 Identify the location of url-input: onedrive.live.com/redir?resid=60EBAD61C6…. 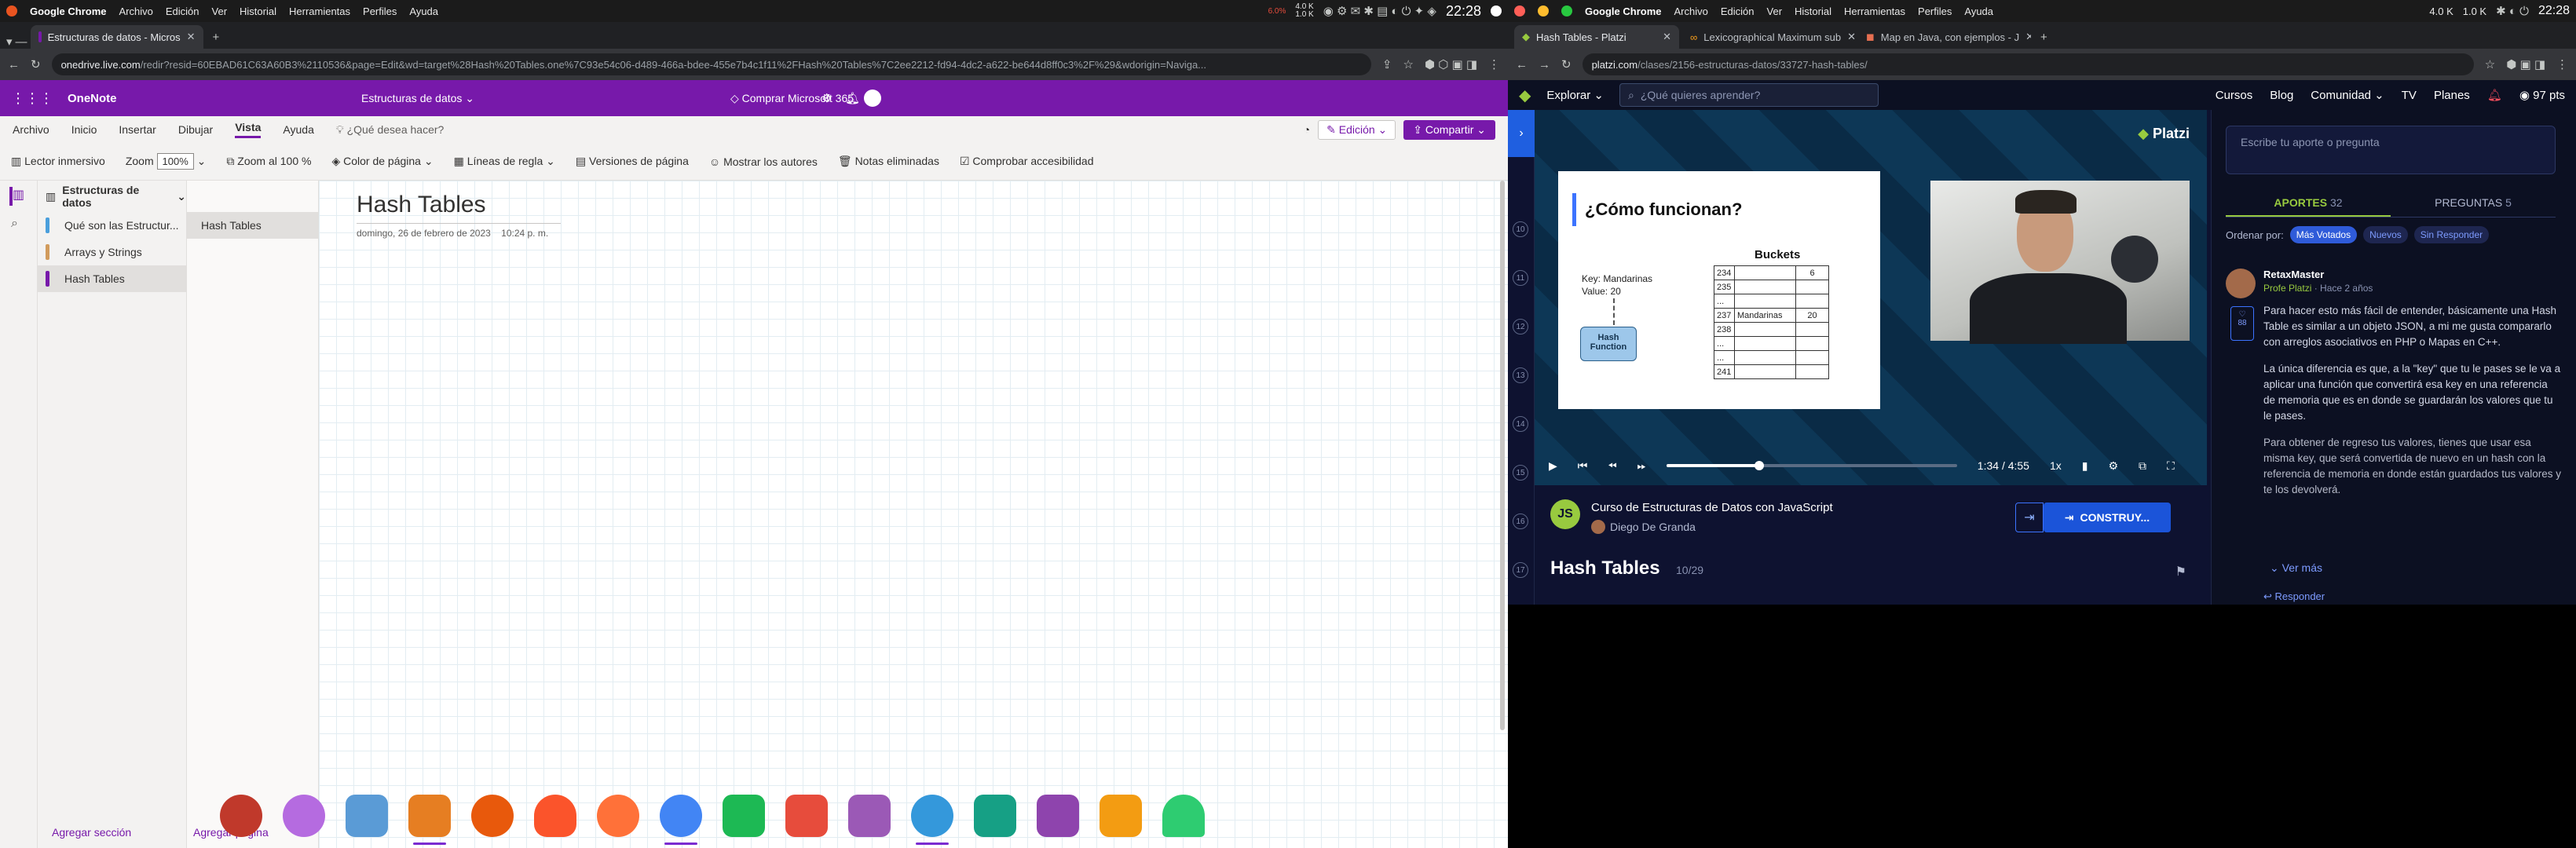
(711, 64).